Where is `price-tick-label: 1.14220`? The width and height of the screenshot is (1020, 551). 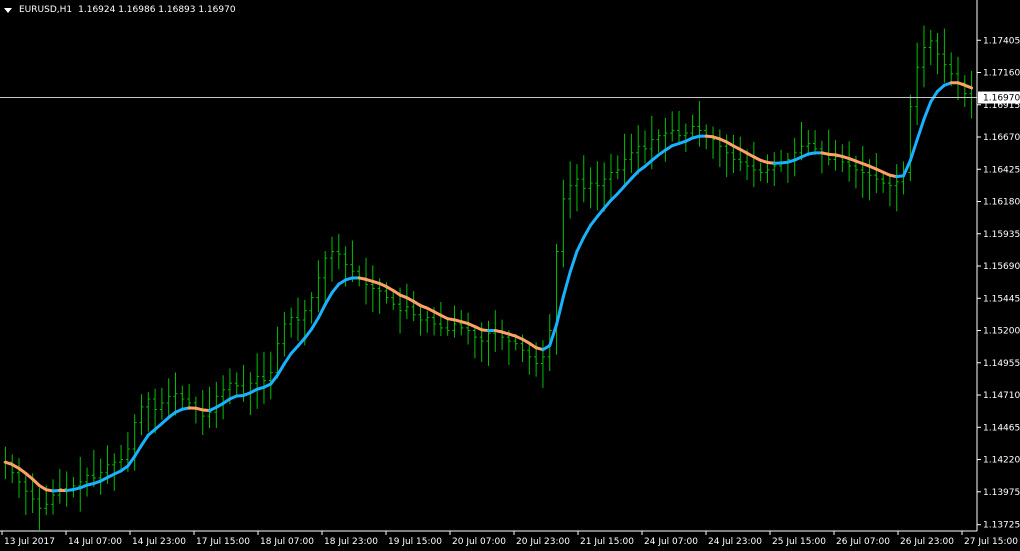 price-tick-label: 1.14220 is located at coordinates (1001, 461).